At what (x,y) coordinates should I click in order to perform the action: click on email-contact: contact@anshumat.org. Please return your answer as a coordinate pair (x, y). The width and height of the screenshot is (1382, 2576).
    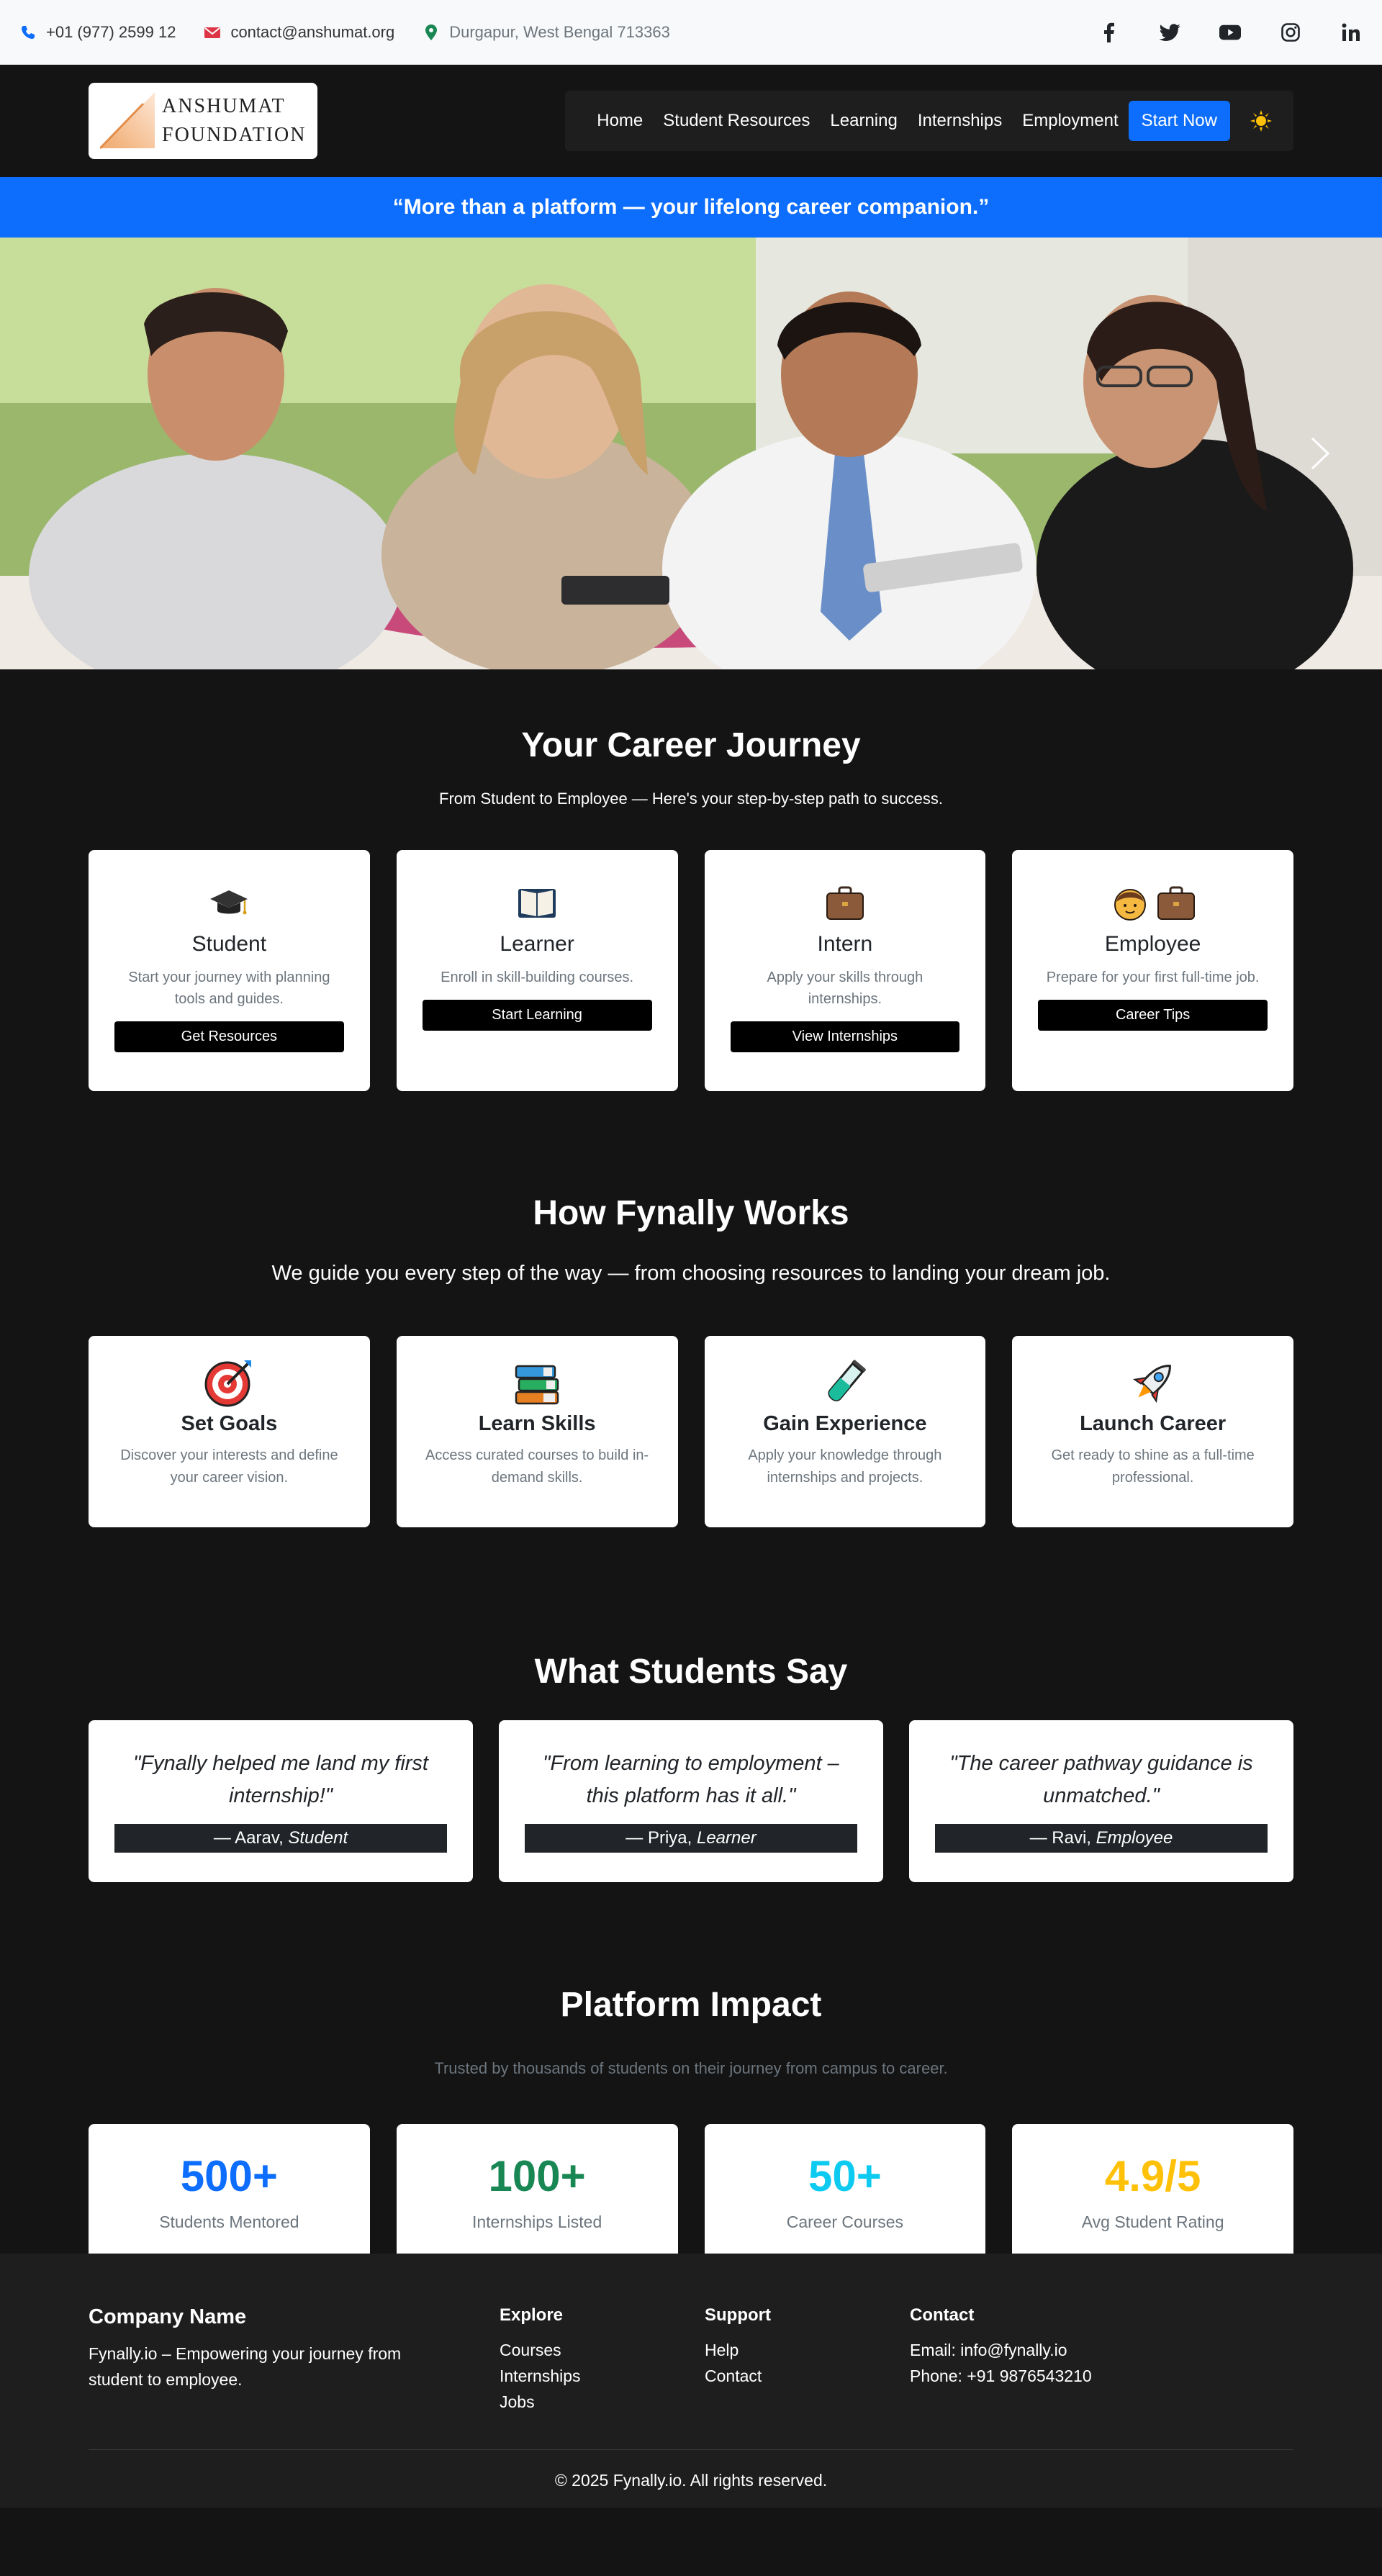
    Looking at the image, I should click on (299, 33).